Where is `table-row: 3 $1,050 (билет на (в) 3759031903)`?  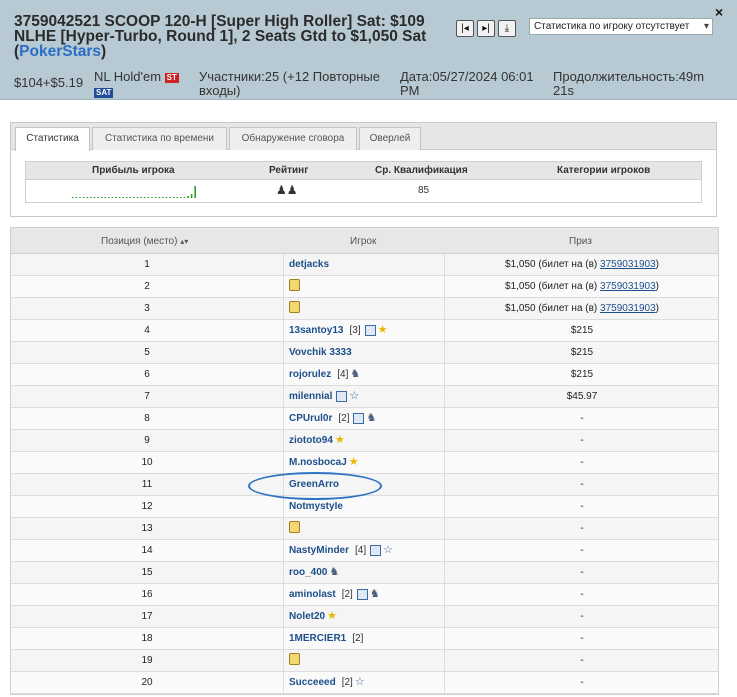 table-row: 3 $1,050 (билет на (в) 3759031903) is located at coordinates (364, 309).